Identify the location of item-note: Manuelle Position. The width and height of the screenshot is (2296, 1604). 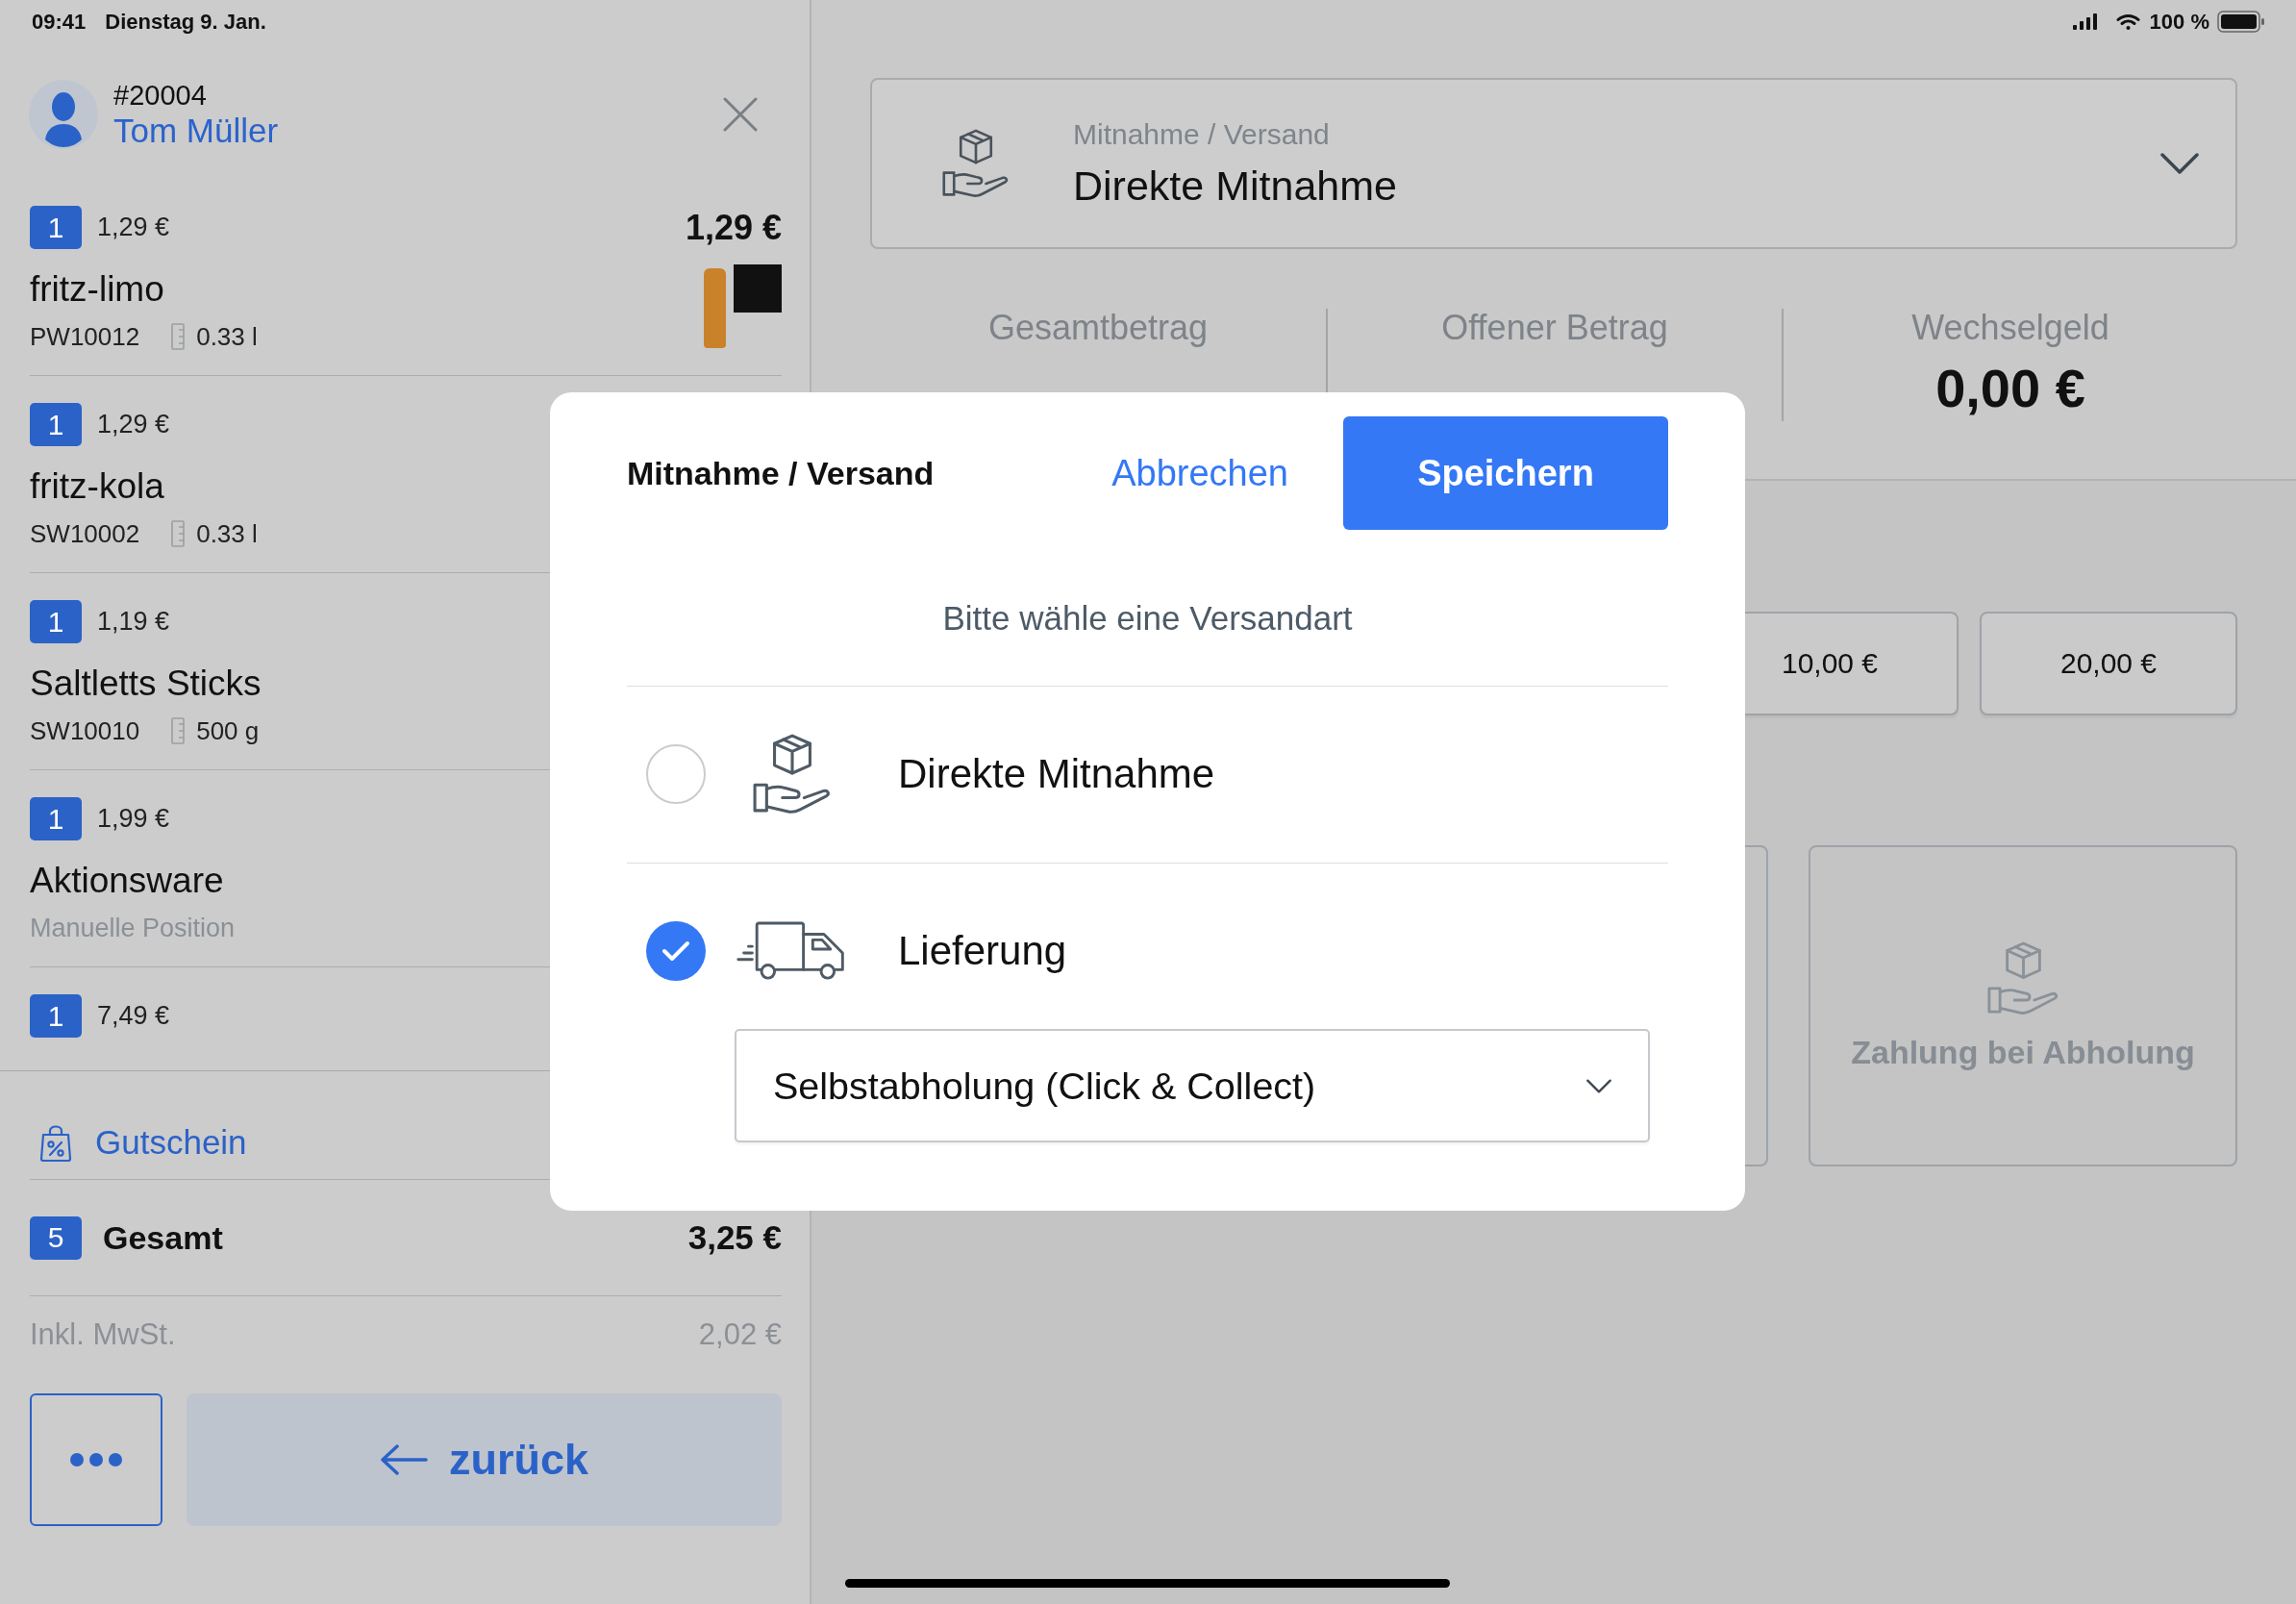
(133, 928).